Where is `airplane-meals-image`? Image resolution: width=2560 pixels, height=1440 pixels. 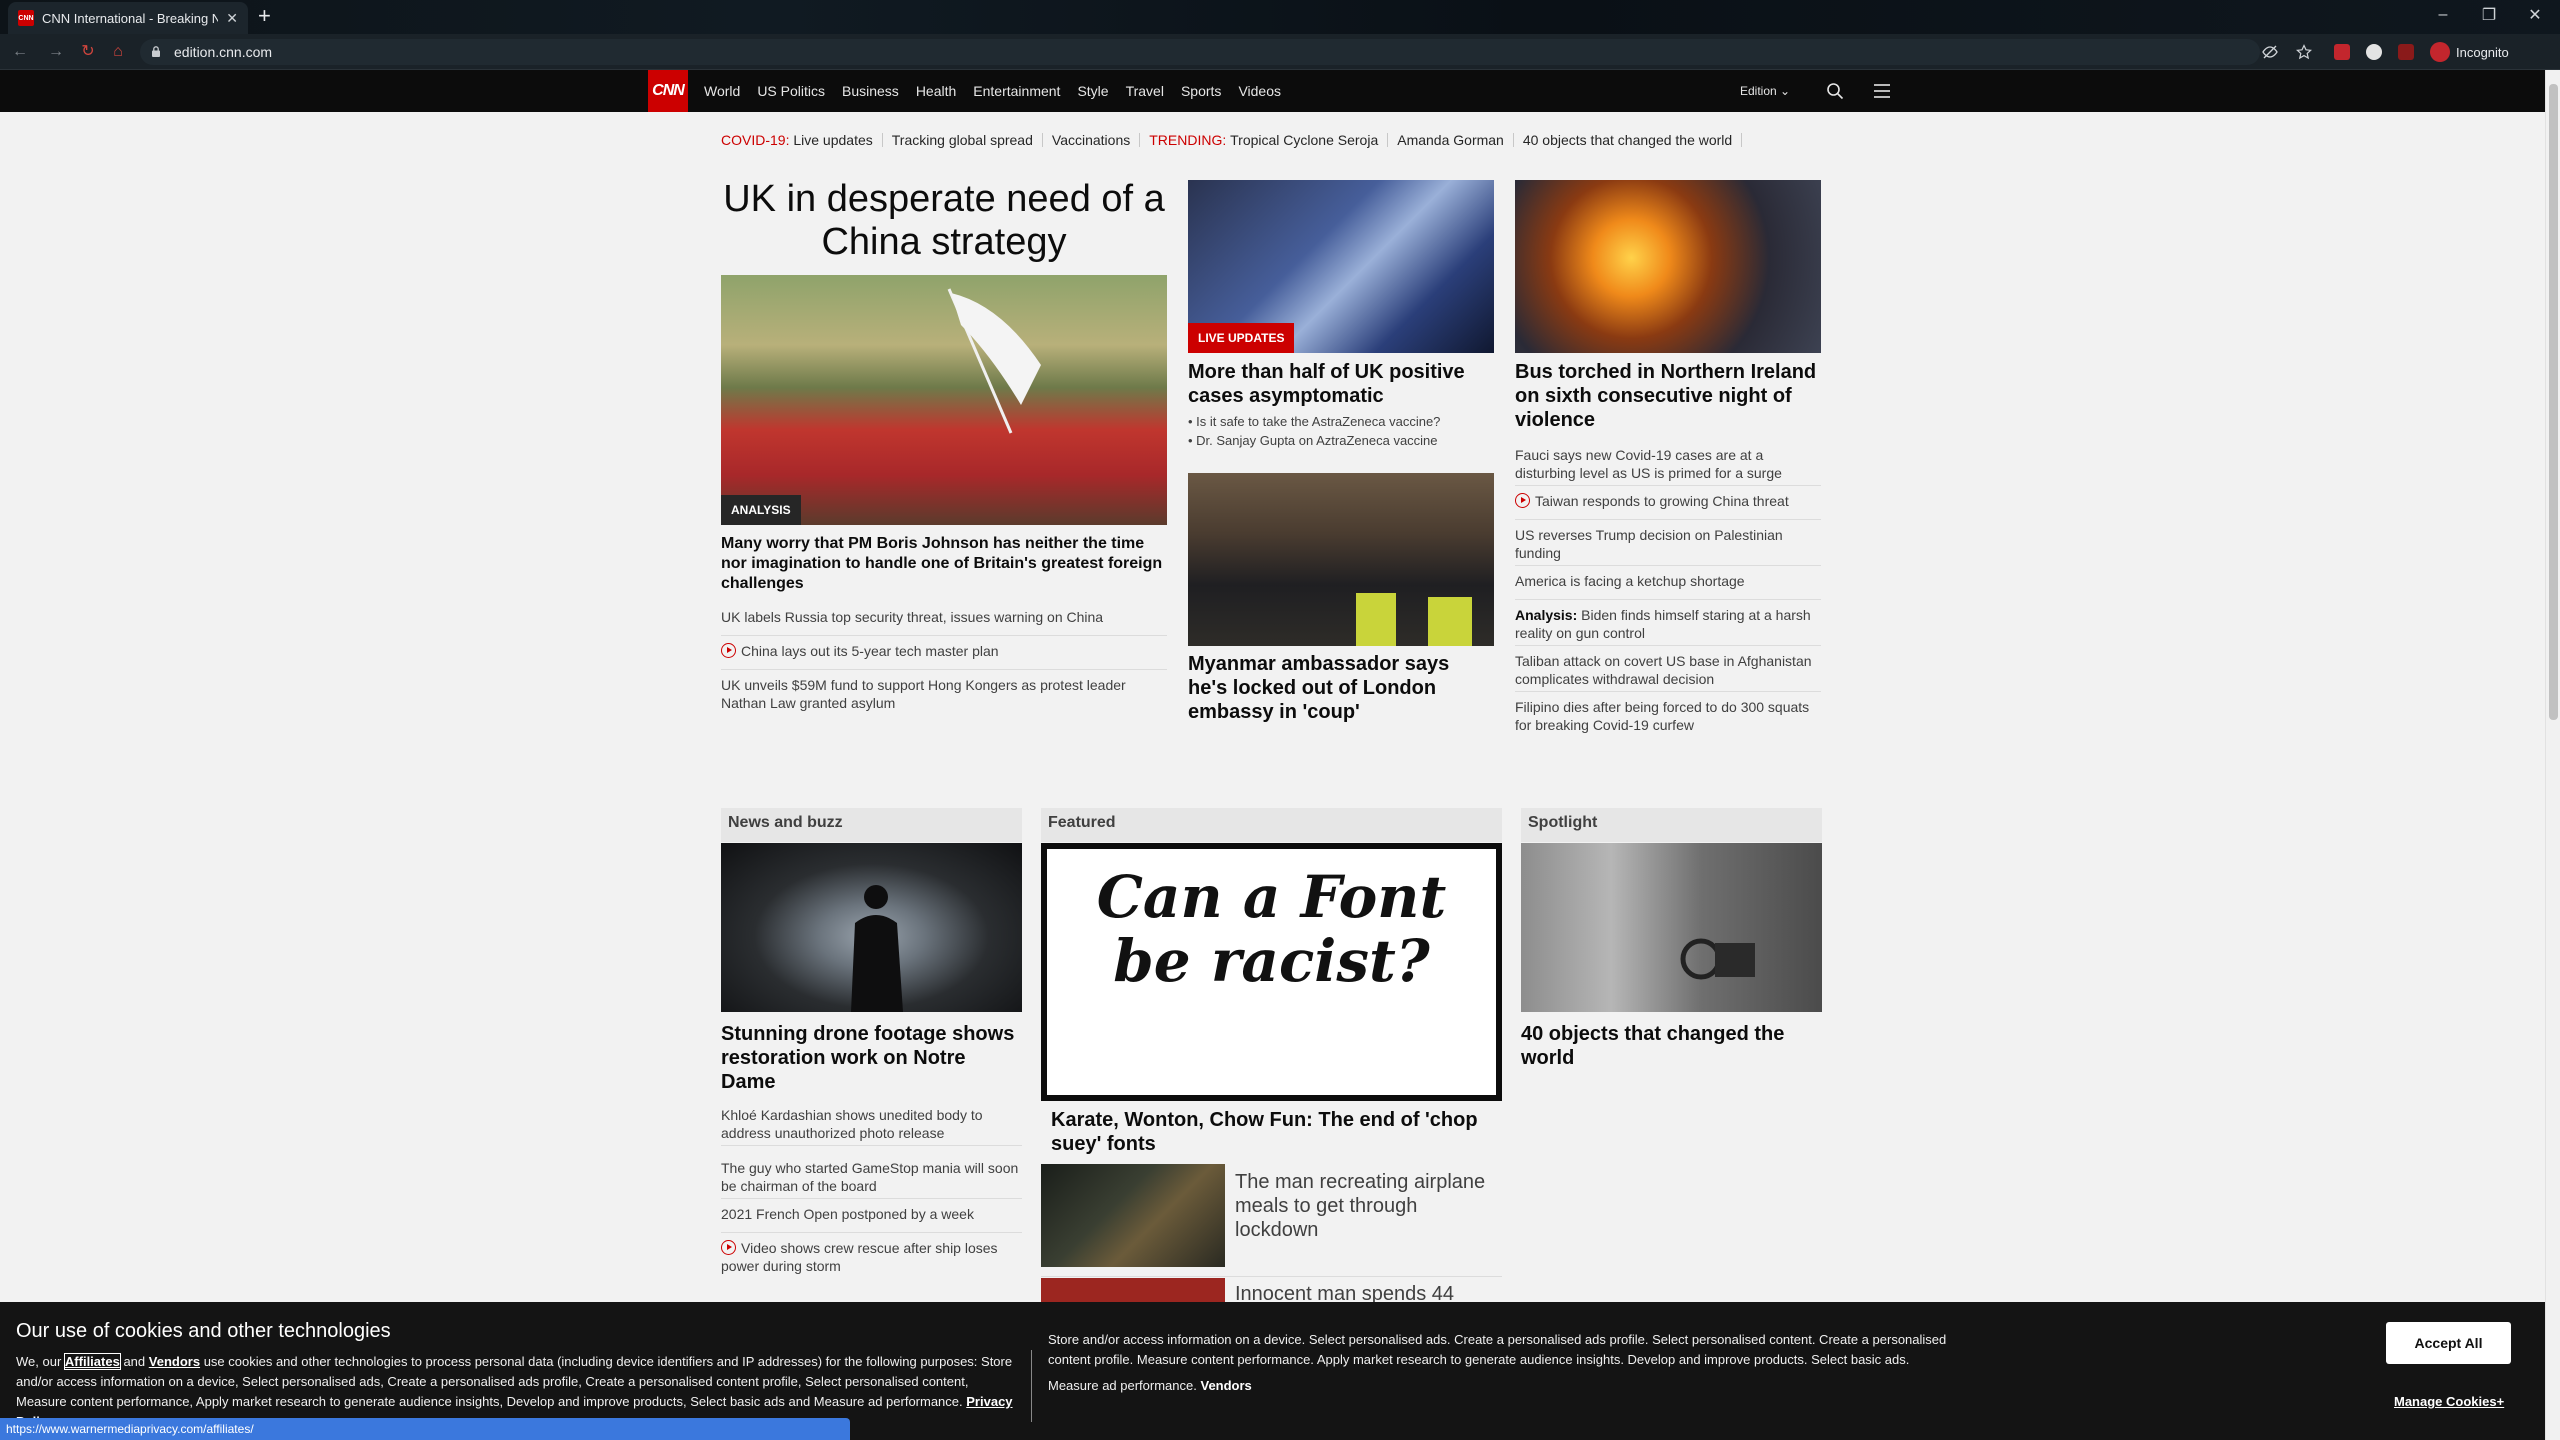 airplane-meals-image is located at coordinates (1133, 1215).